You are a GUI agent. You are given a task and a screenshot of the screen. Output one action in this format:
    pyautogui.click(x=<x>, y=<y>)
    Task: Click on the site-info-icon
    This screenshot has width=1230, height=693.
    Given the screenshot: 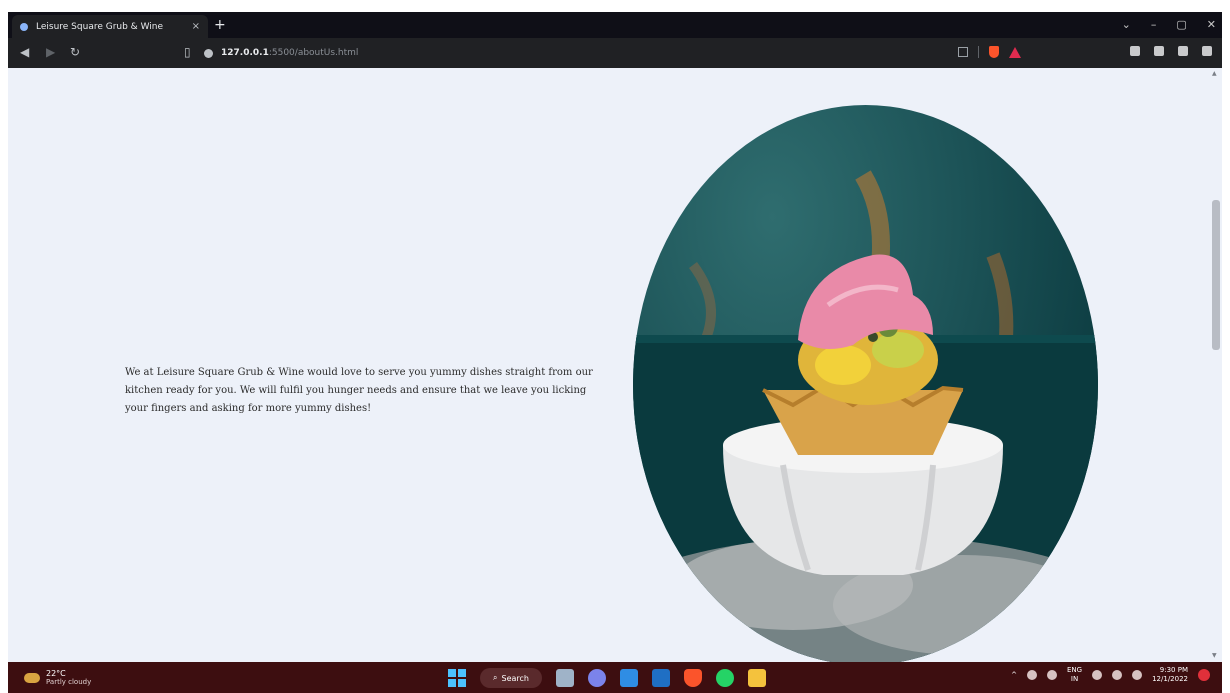 What is the action you would take?
    pyautogui.click(x=208, y=53)
    